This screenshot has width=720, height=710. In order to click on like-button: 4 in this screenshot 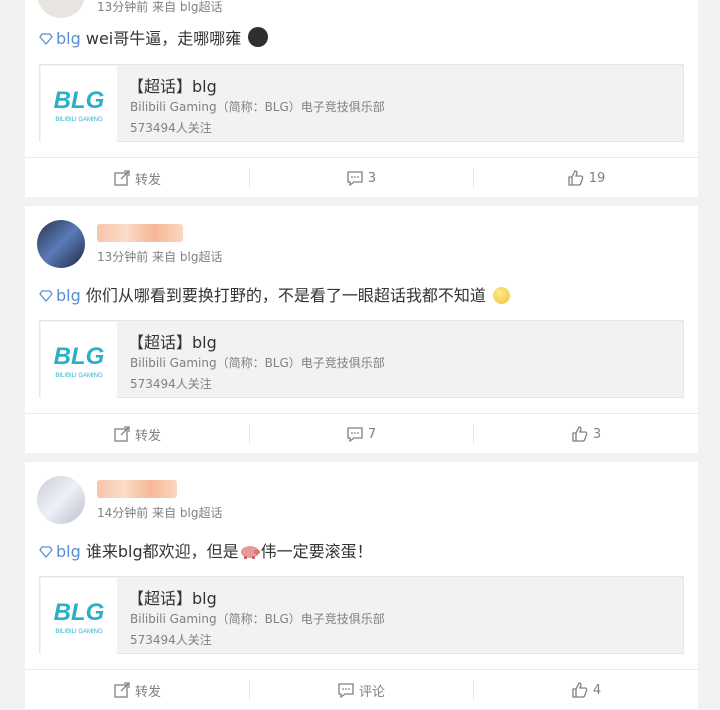, I will do `click(586, 690)`.